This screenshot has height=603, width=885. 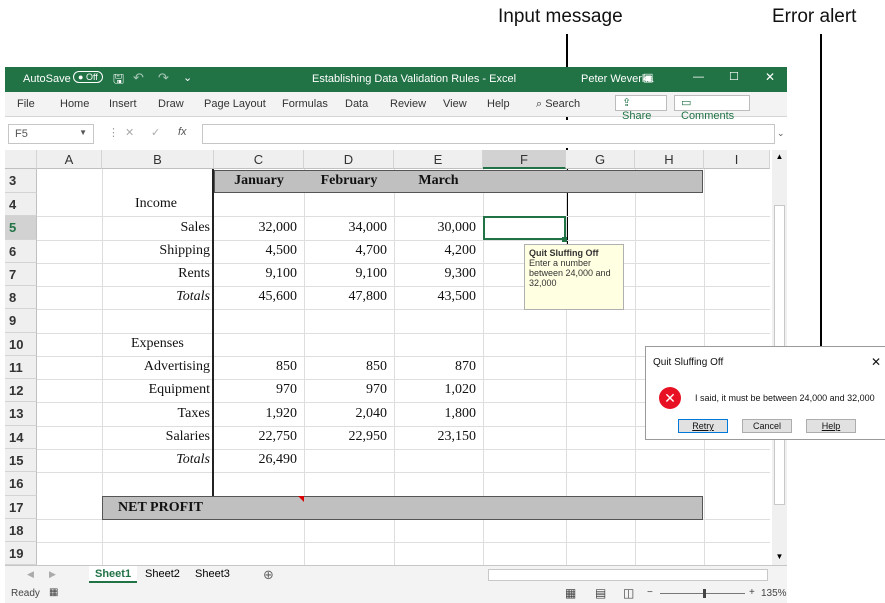 I want to click on cancel-button: Cancel, so click(x=767, y=426).